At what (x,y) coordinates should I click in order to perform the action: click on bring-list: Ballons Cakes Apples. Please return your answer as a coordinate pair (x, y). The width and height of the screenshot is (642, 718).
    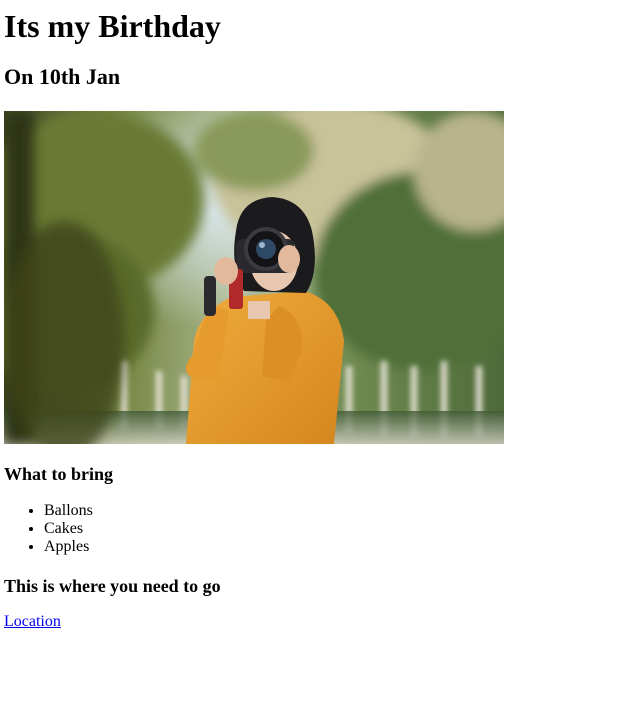
    Looking at the image, I should click on (321, 529).